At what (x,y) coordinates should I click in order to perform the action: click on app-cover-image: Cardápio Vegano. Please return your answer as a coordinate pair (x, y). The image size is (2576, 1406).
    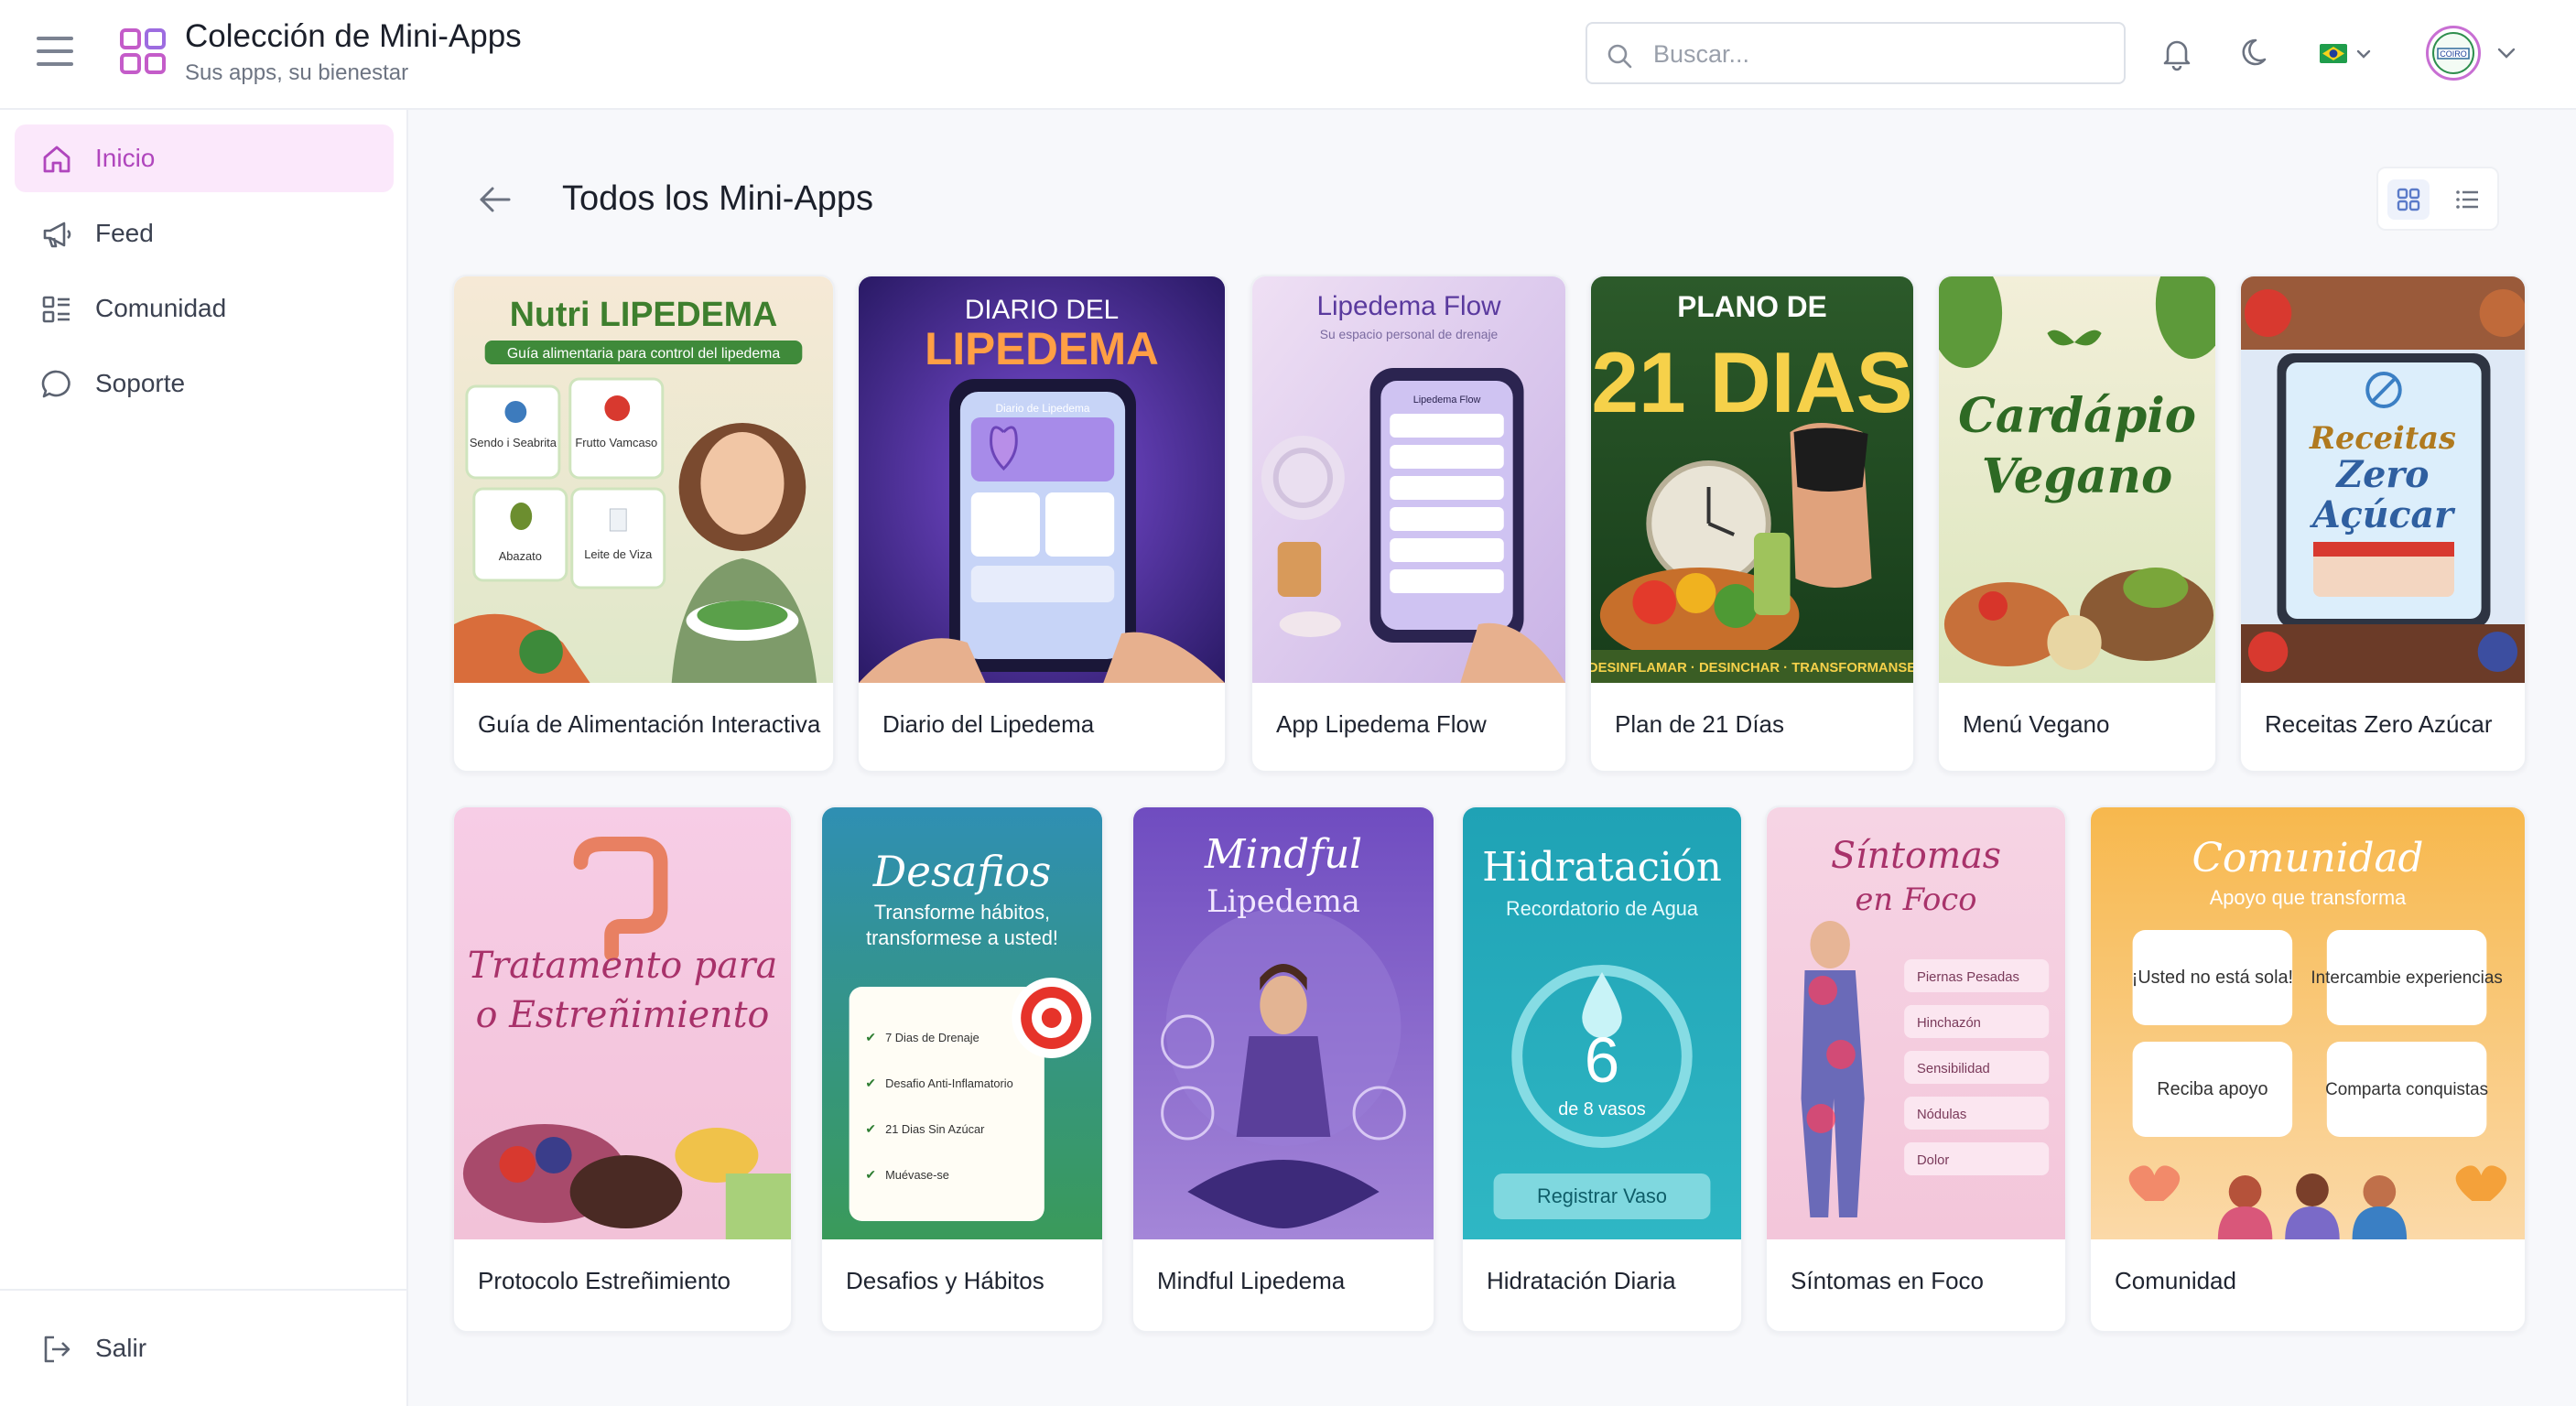
    Looking at the image, I should click on (2077, 480).